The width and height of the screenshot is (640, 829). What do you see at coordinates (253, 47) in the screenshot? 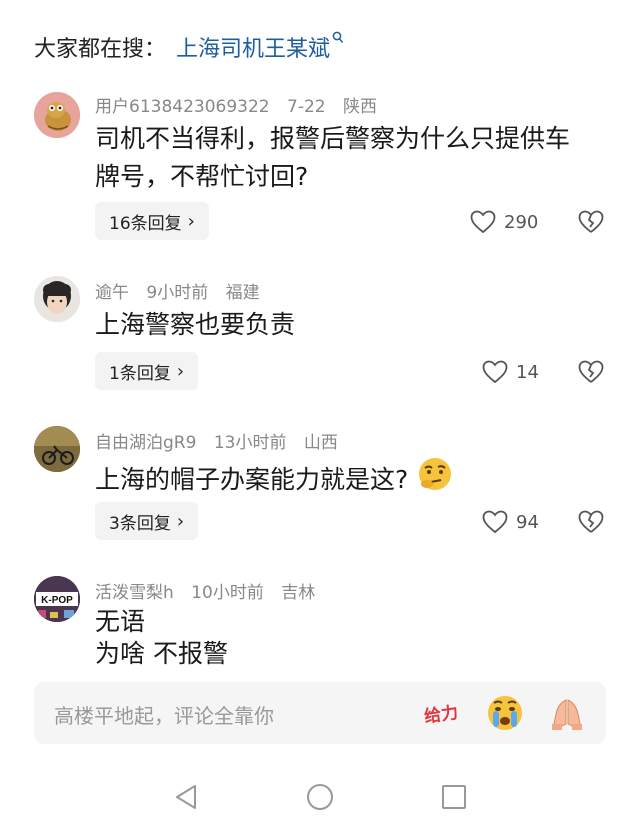
I see `search-query: 上海司机王某斌` at bounding box center [253, 47].